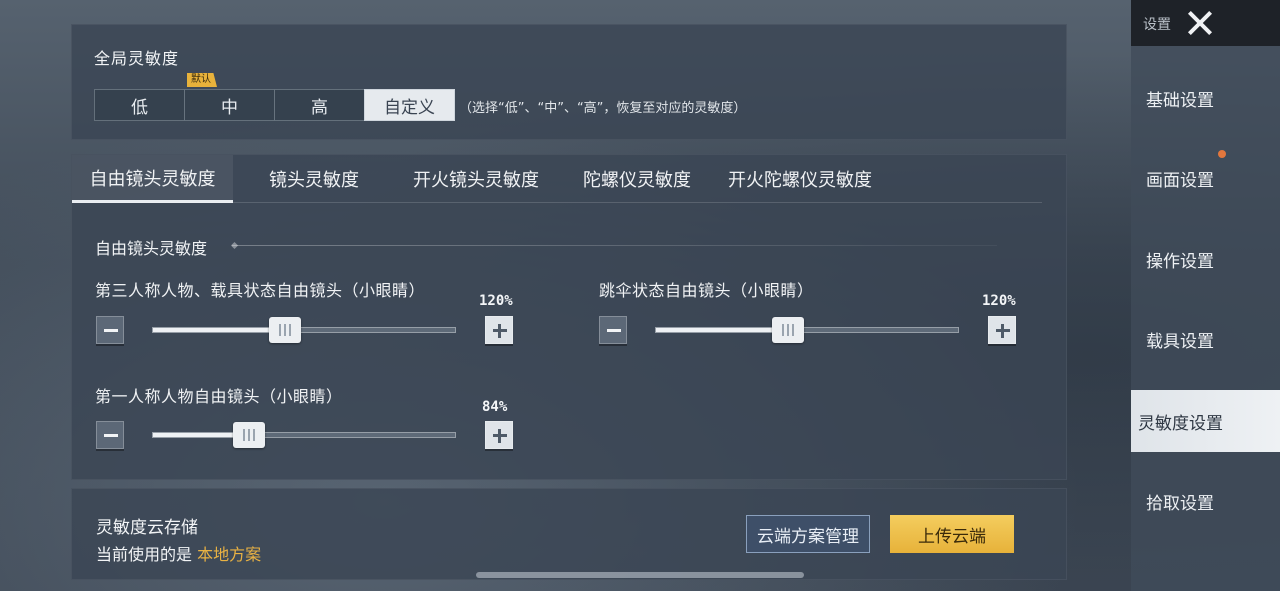  Describe the element at coordinates (499, 435) in the screenshot. I see `slider-fpp-increase-button` at that location.